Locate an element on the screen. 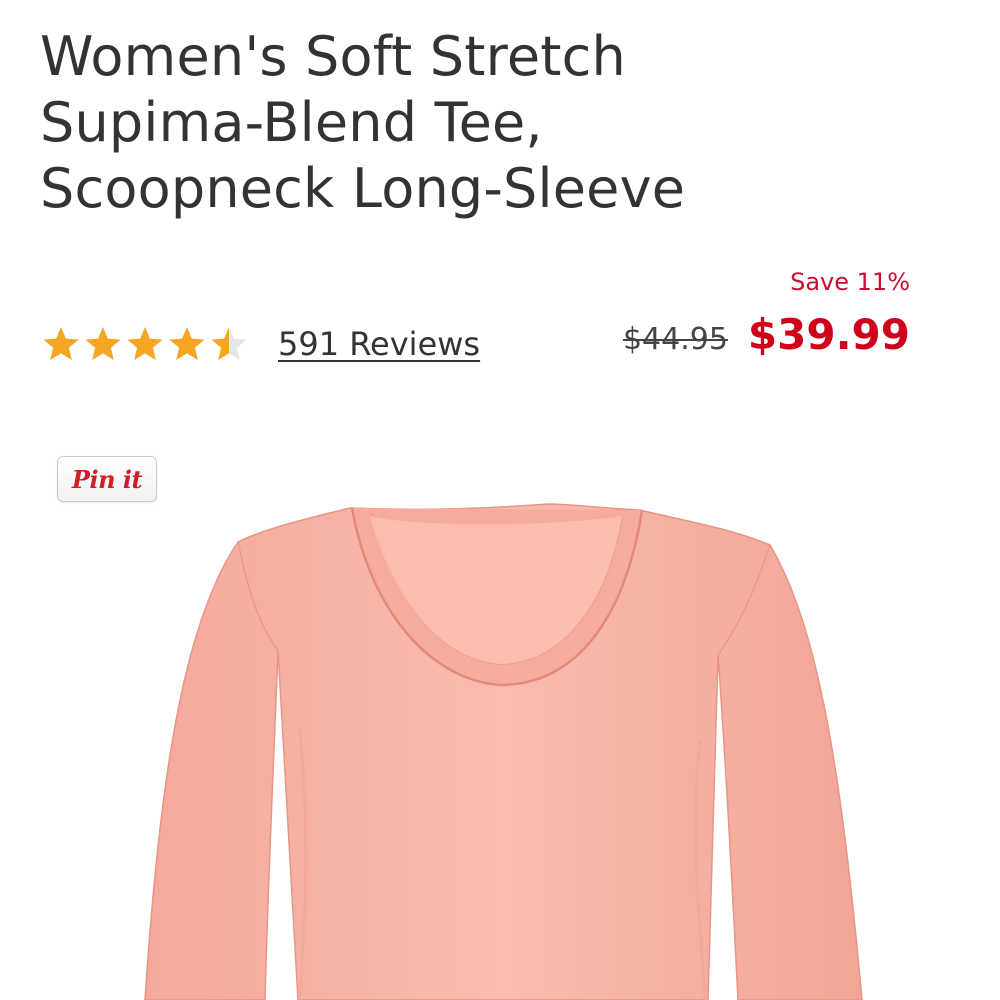  product-title-line: Women's Soft Stretch is located at coordinates (333, 56).